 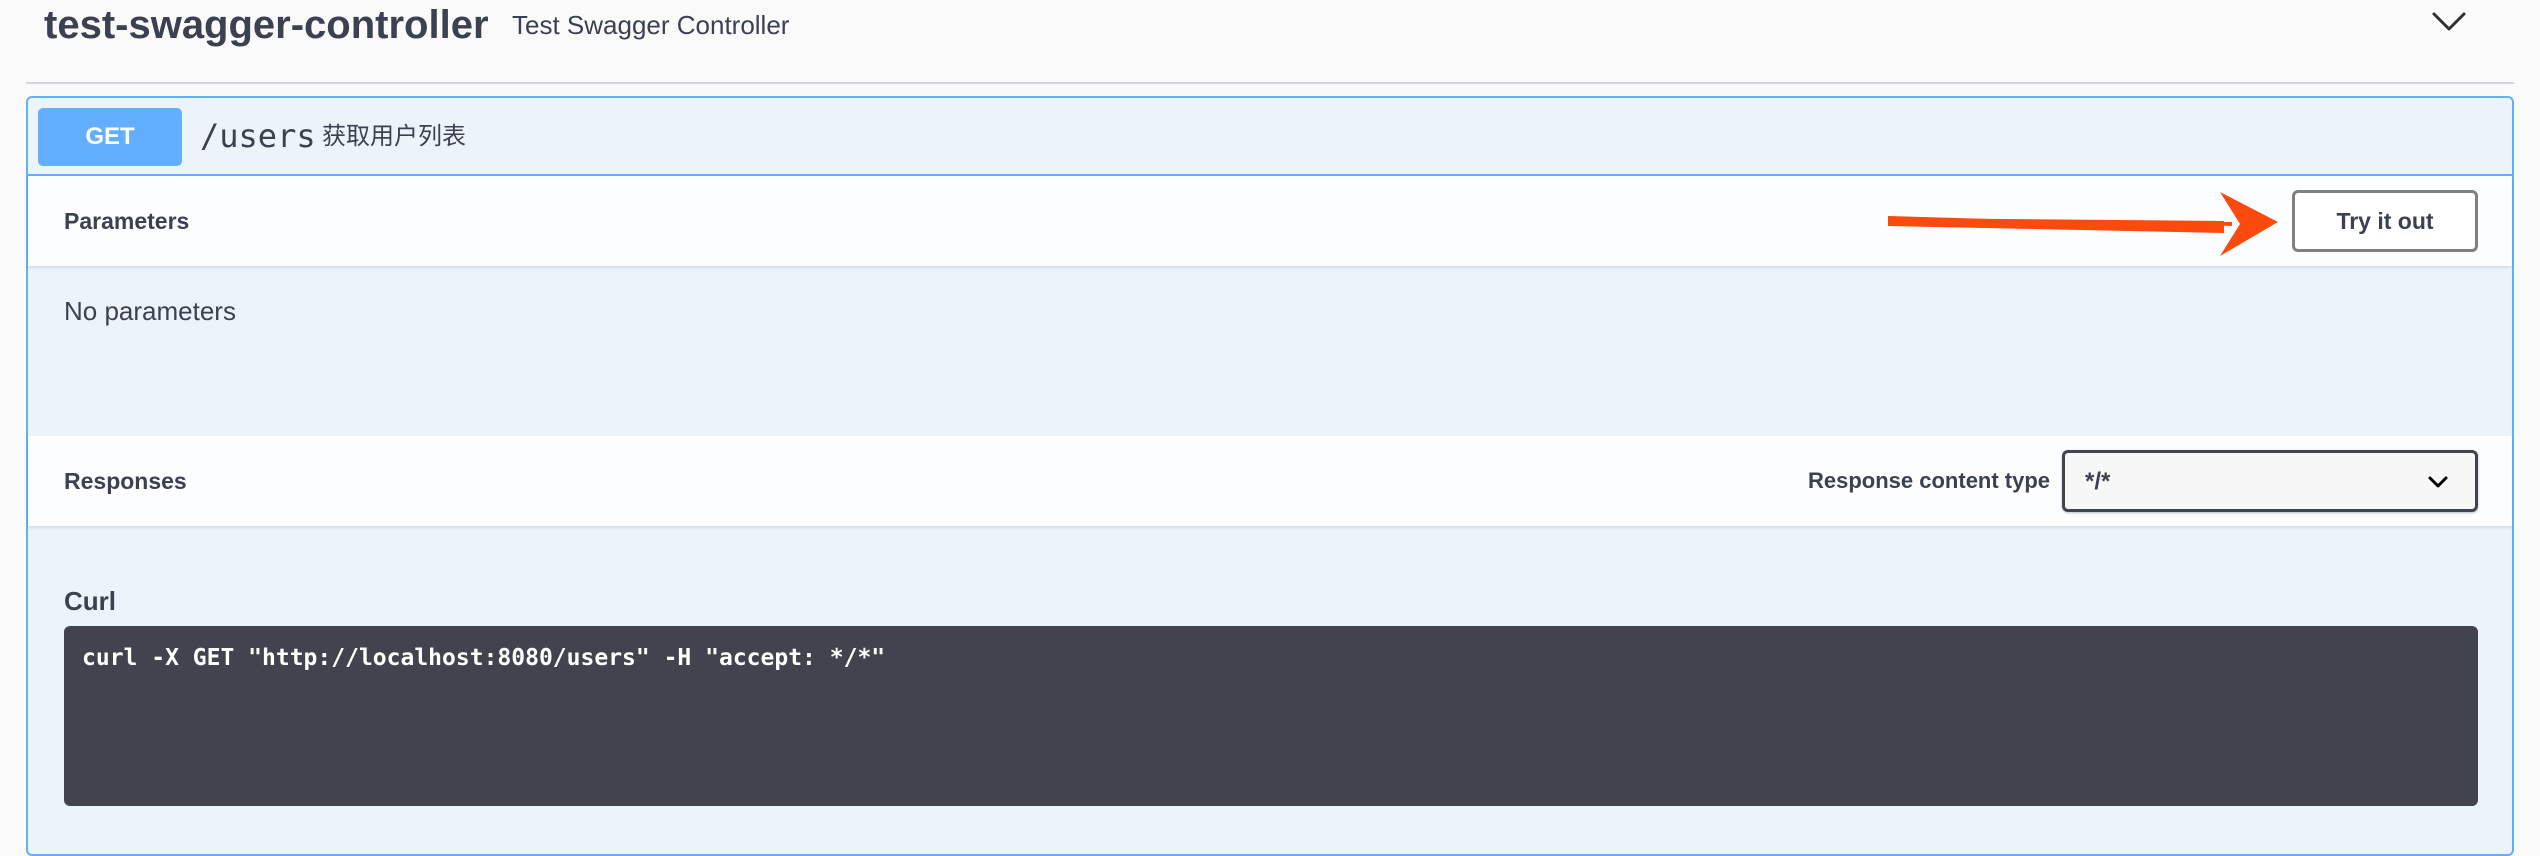 What do you see at coordinates (150, 311) in the screenshot?
I see `no-parameters-text: No parameters` at bounding box center [150, 311].